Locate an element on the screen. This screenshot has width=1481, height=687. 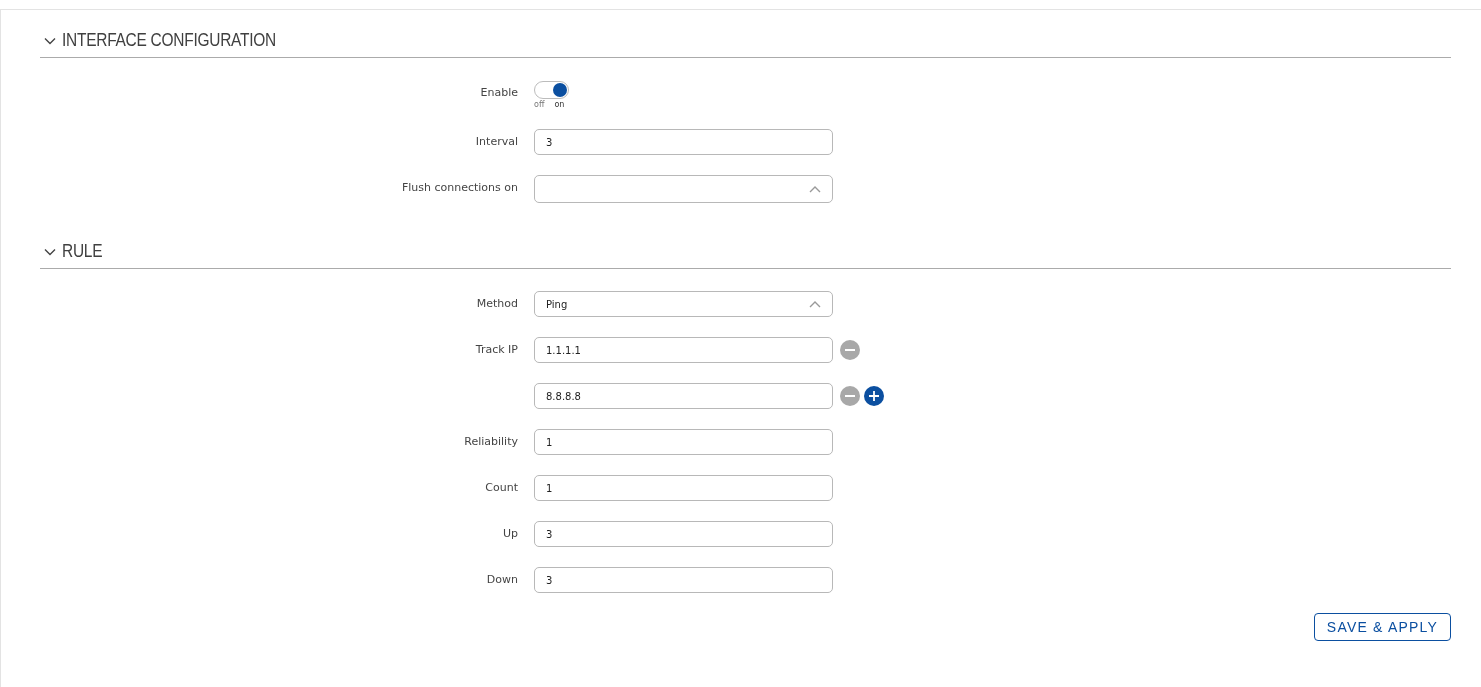
plus-icon is located at coordinates (874, 396).